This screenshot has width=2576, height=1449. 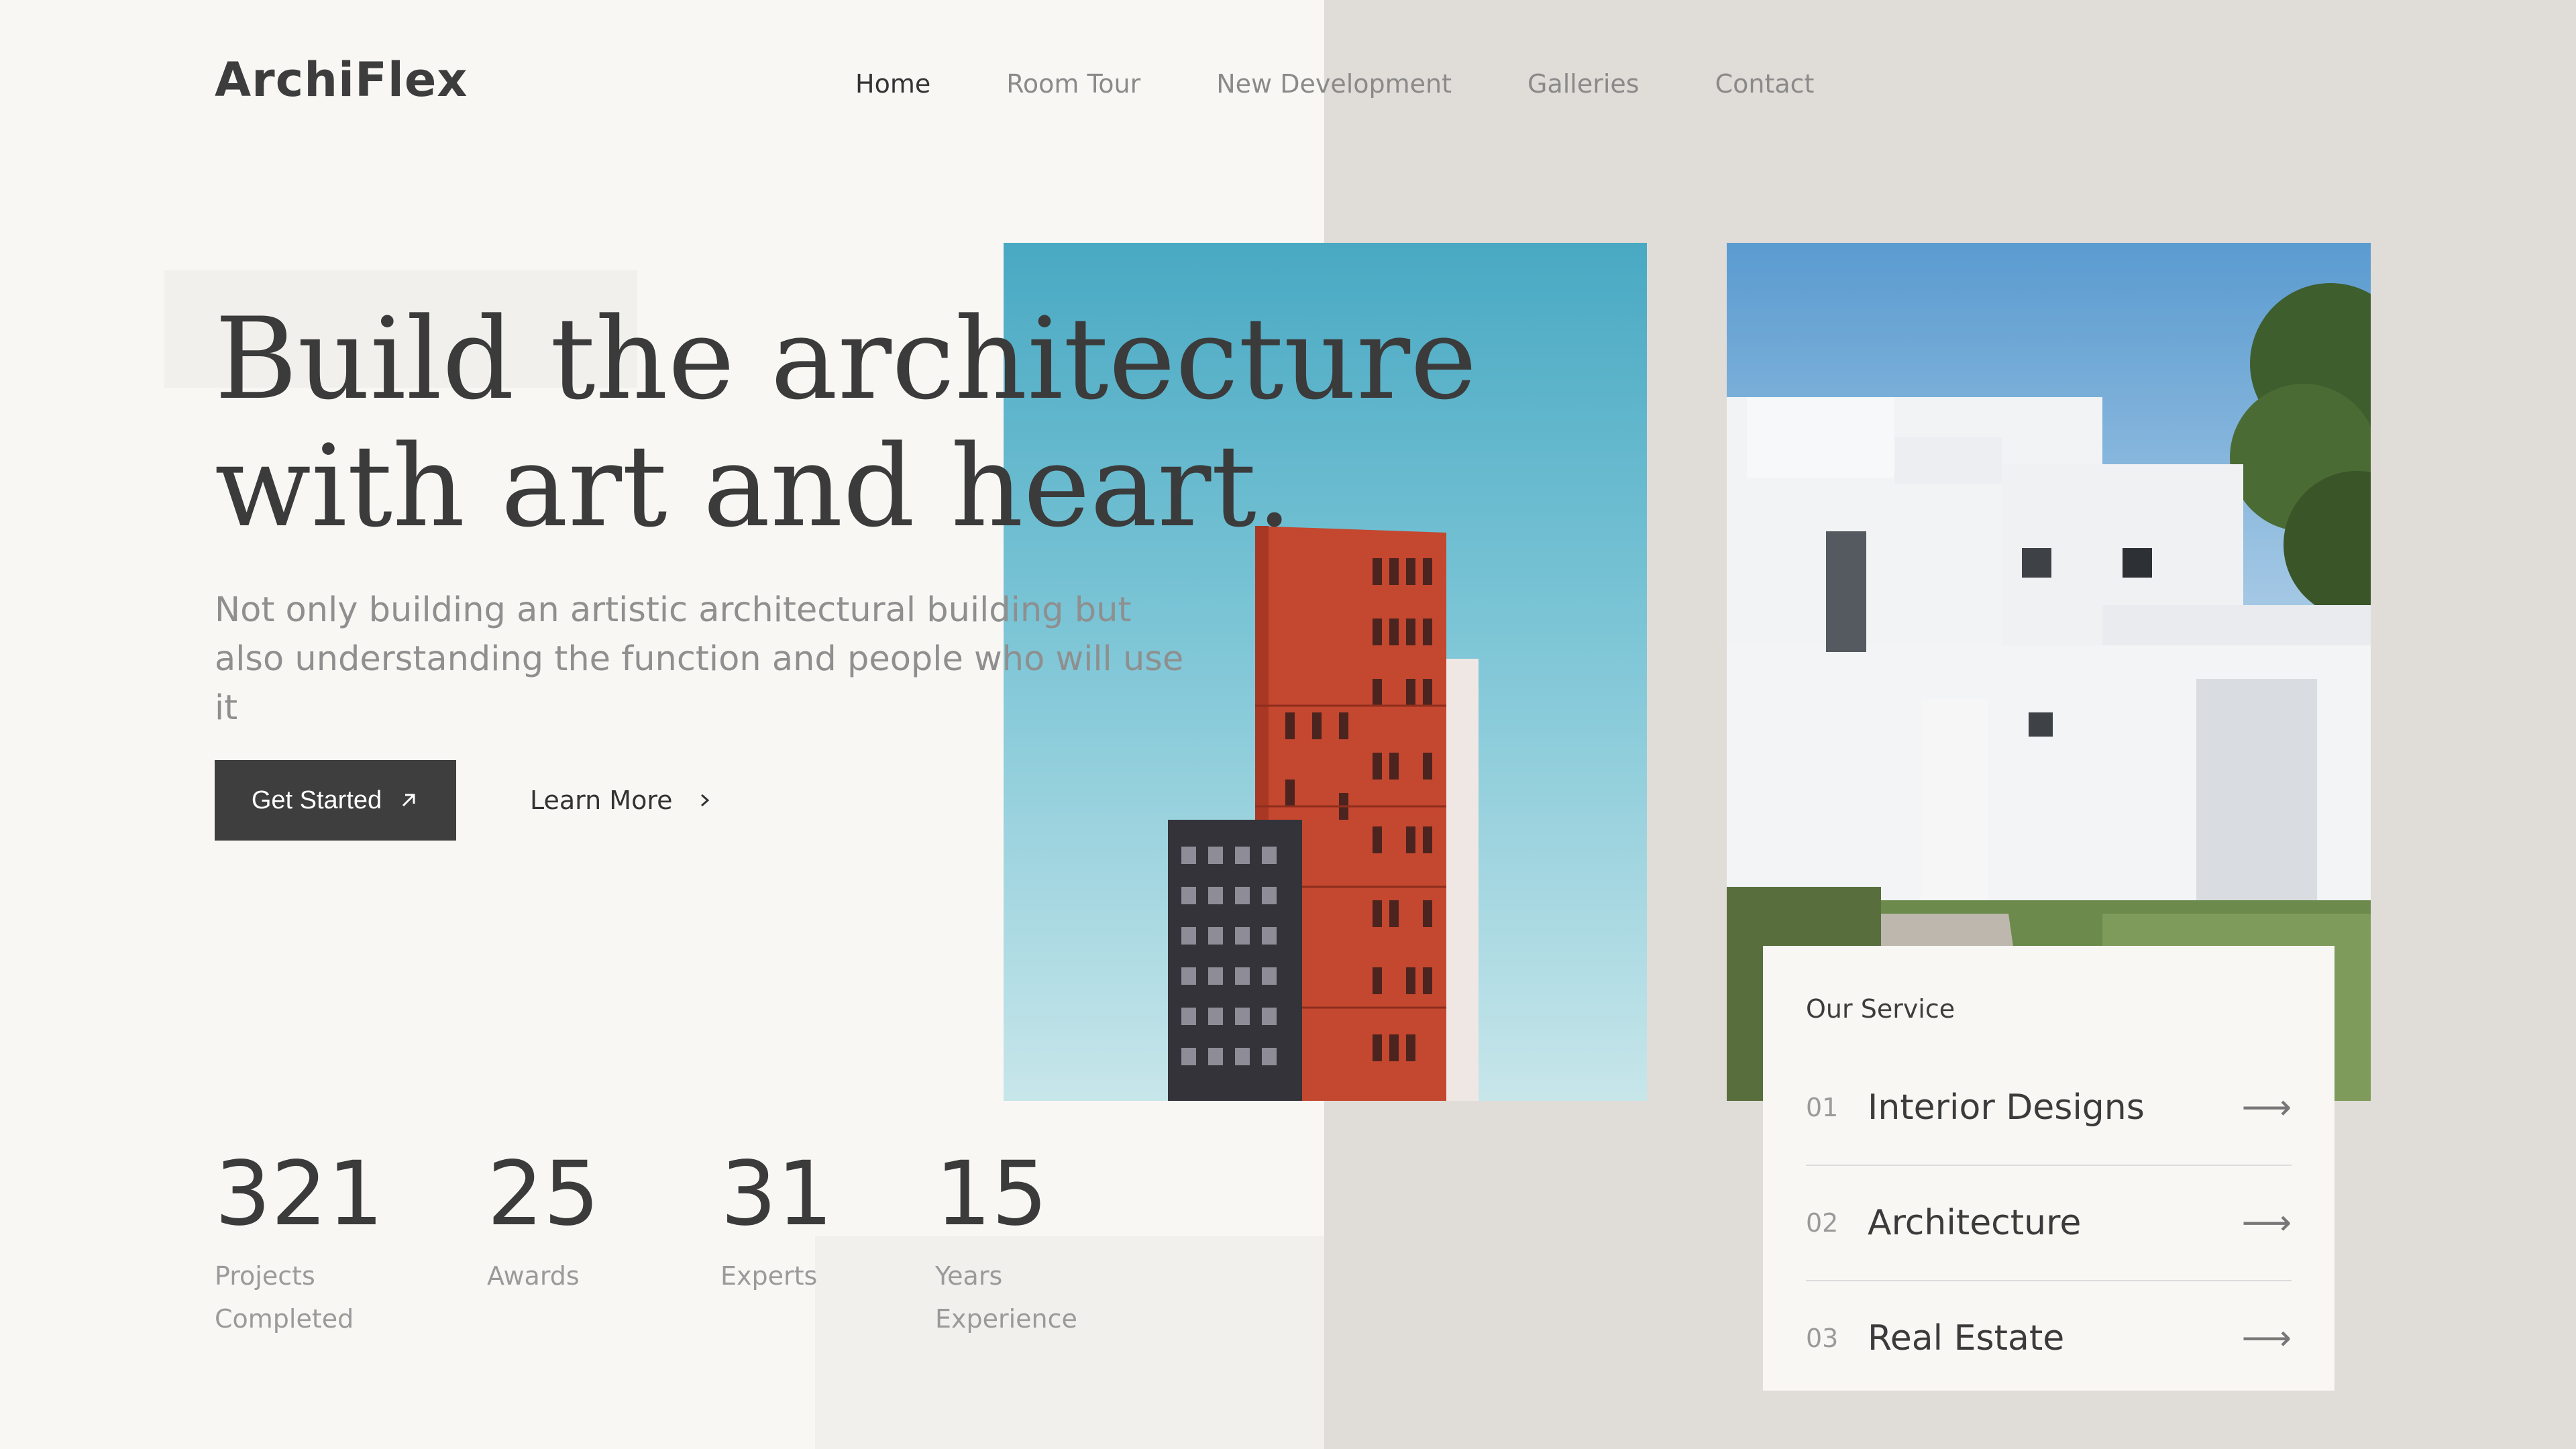 What do you see at coordinates (846, 359) in the screenshot?
I see `hero-headline-line-1: Build the architecture` at bounding box center [846, 359].